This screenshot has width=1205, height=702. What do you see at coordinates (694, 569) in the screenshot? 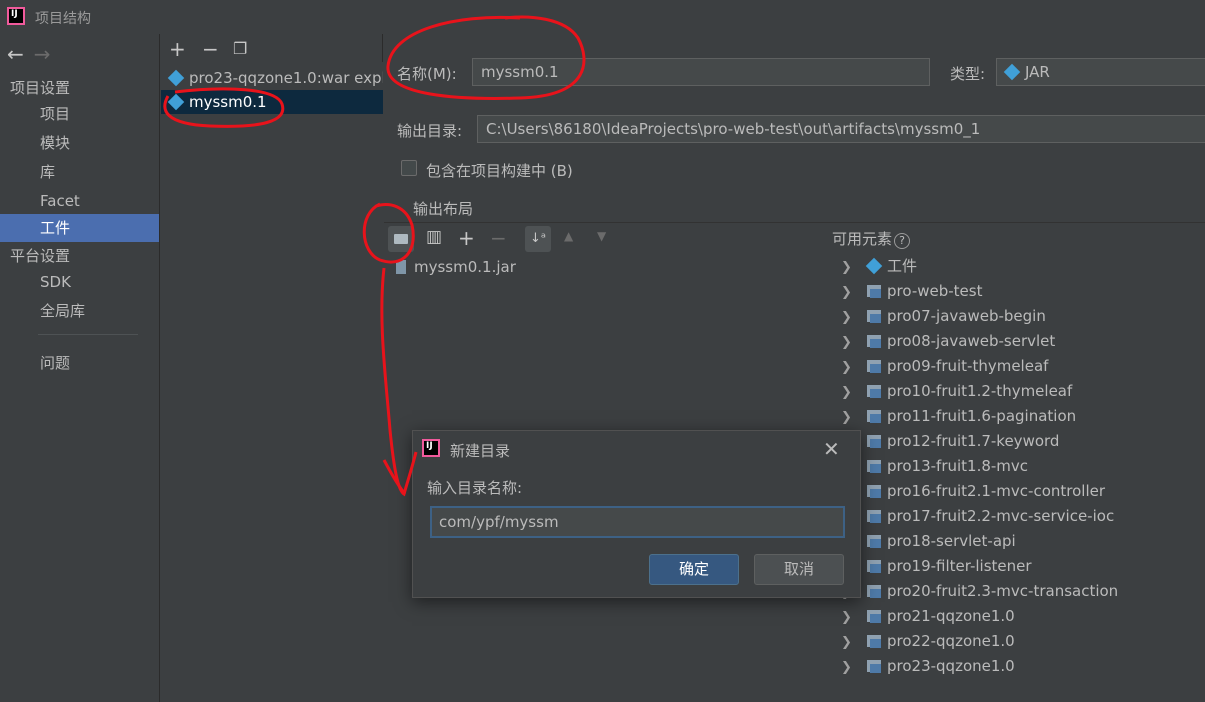
I see `ok-button: 确定` at bounding box center [694, 569].